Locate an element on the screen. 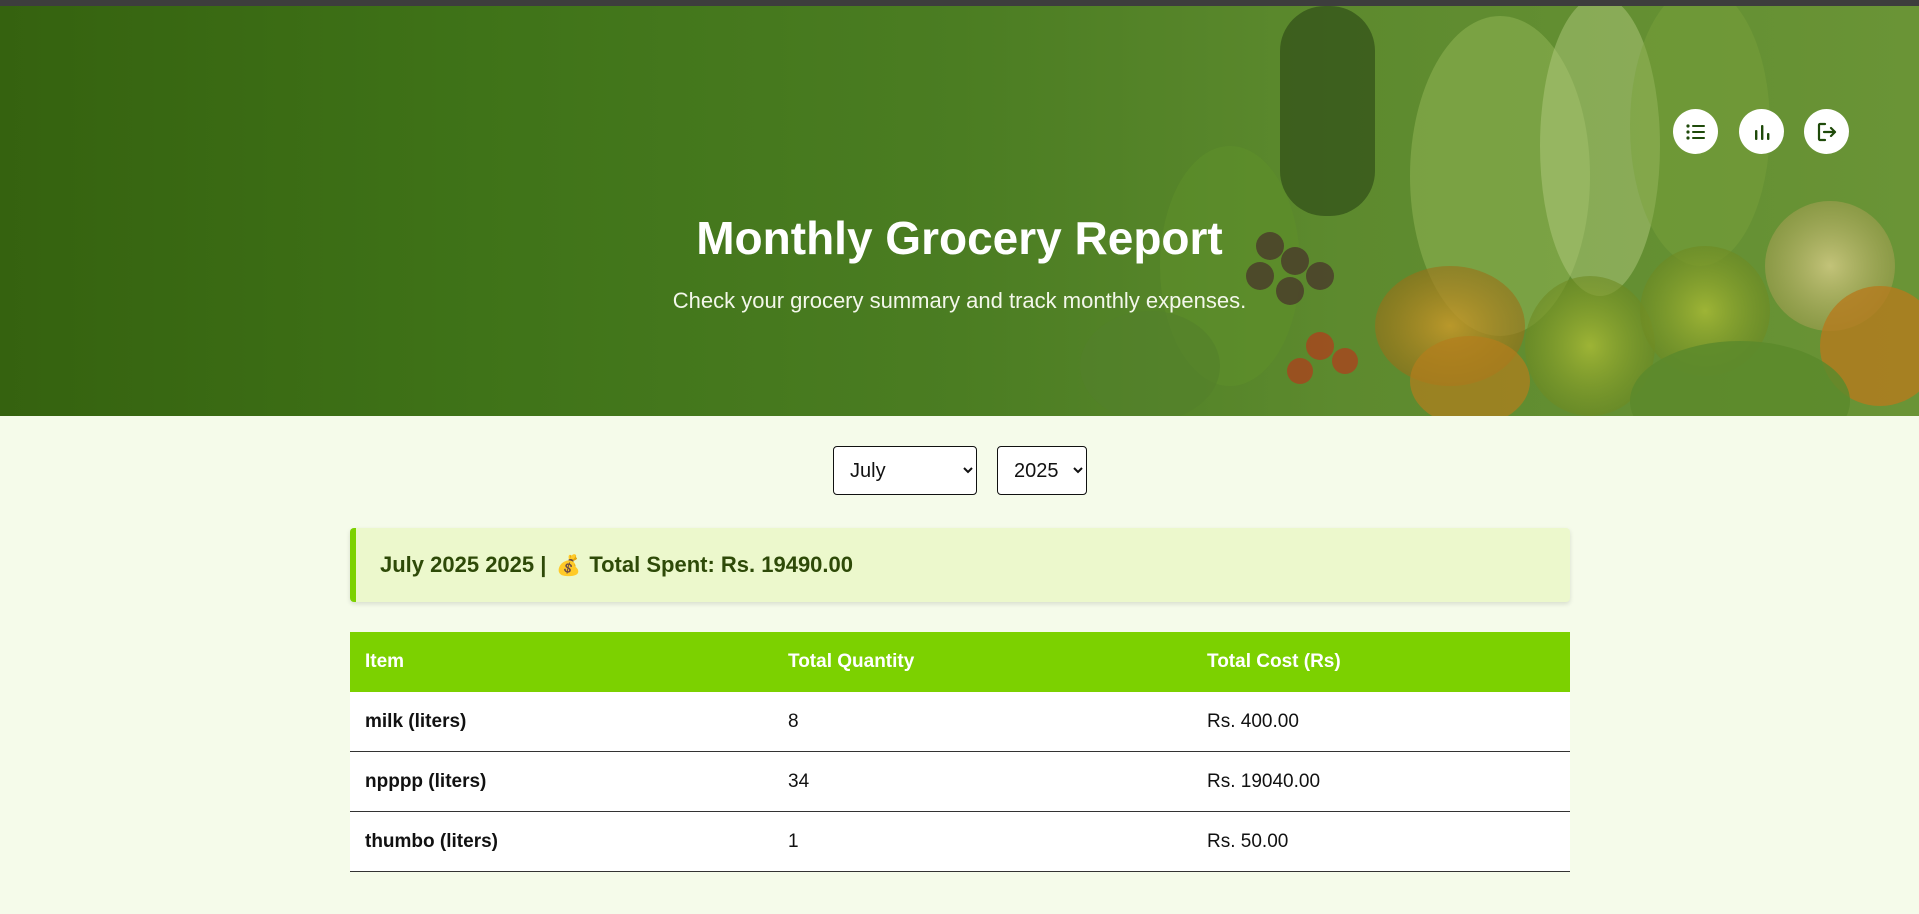 The width and height of the screenshot is (1919, 914). header-item: Item is located at coordinates (561, 662).